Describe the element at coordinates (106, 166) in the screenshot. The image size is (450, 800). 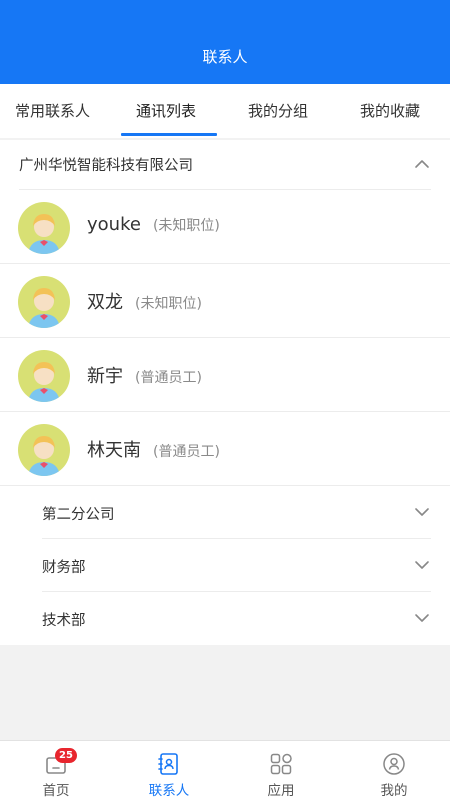
I see `company-name: 广州华悦智能科技有限公司` at that location.